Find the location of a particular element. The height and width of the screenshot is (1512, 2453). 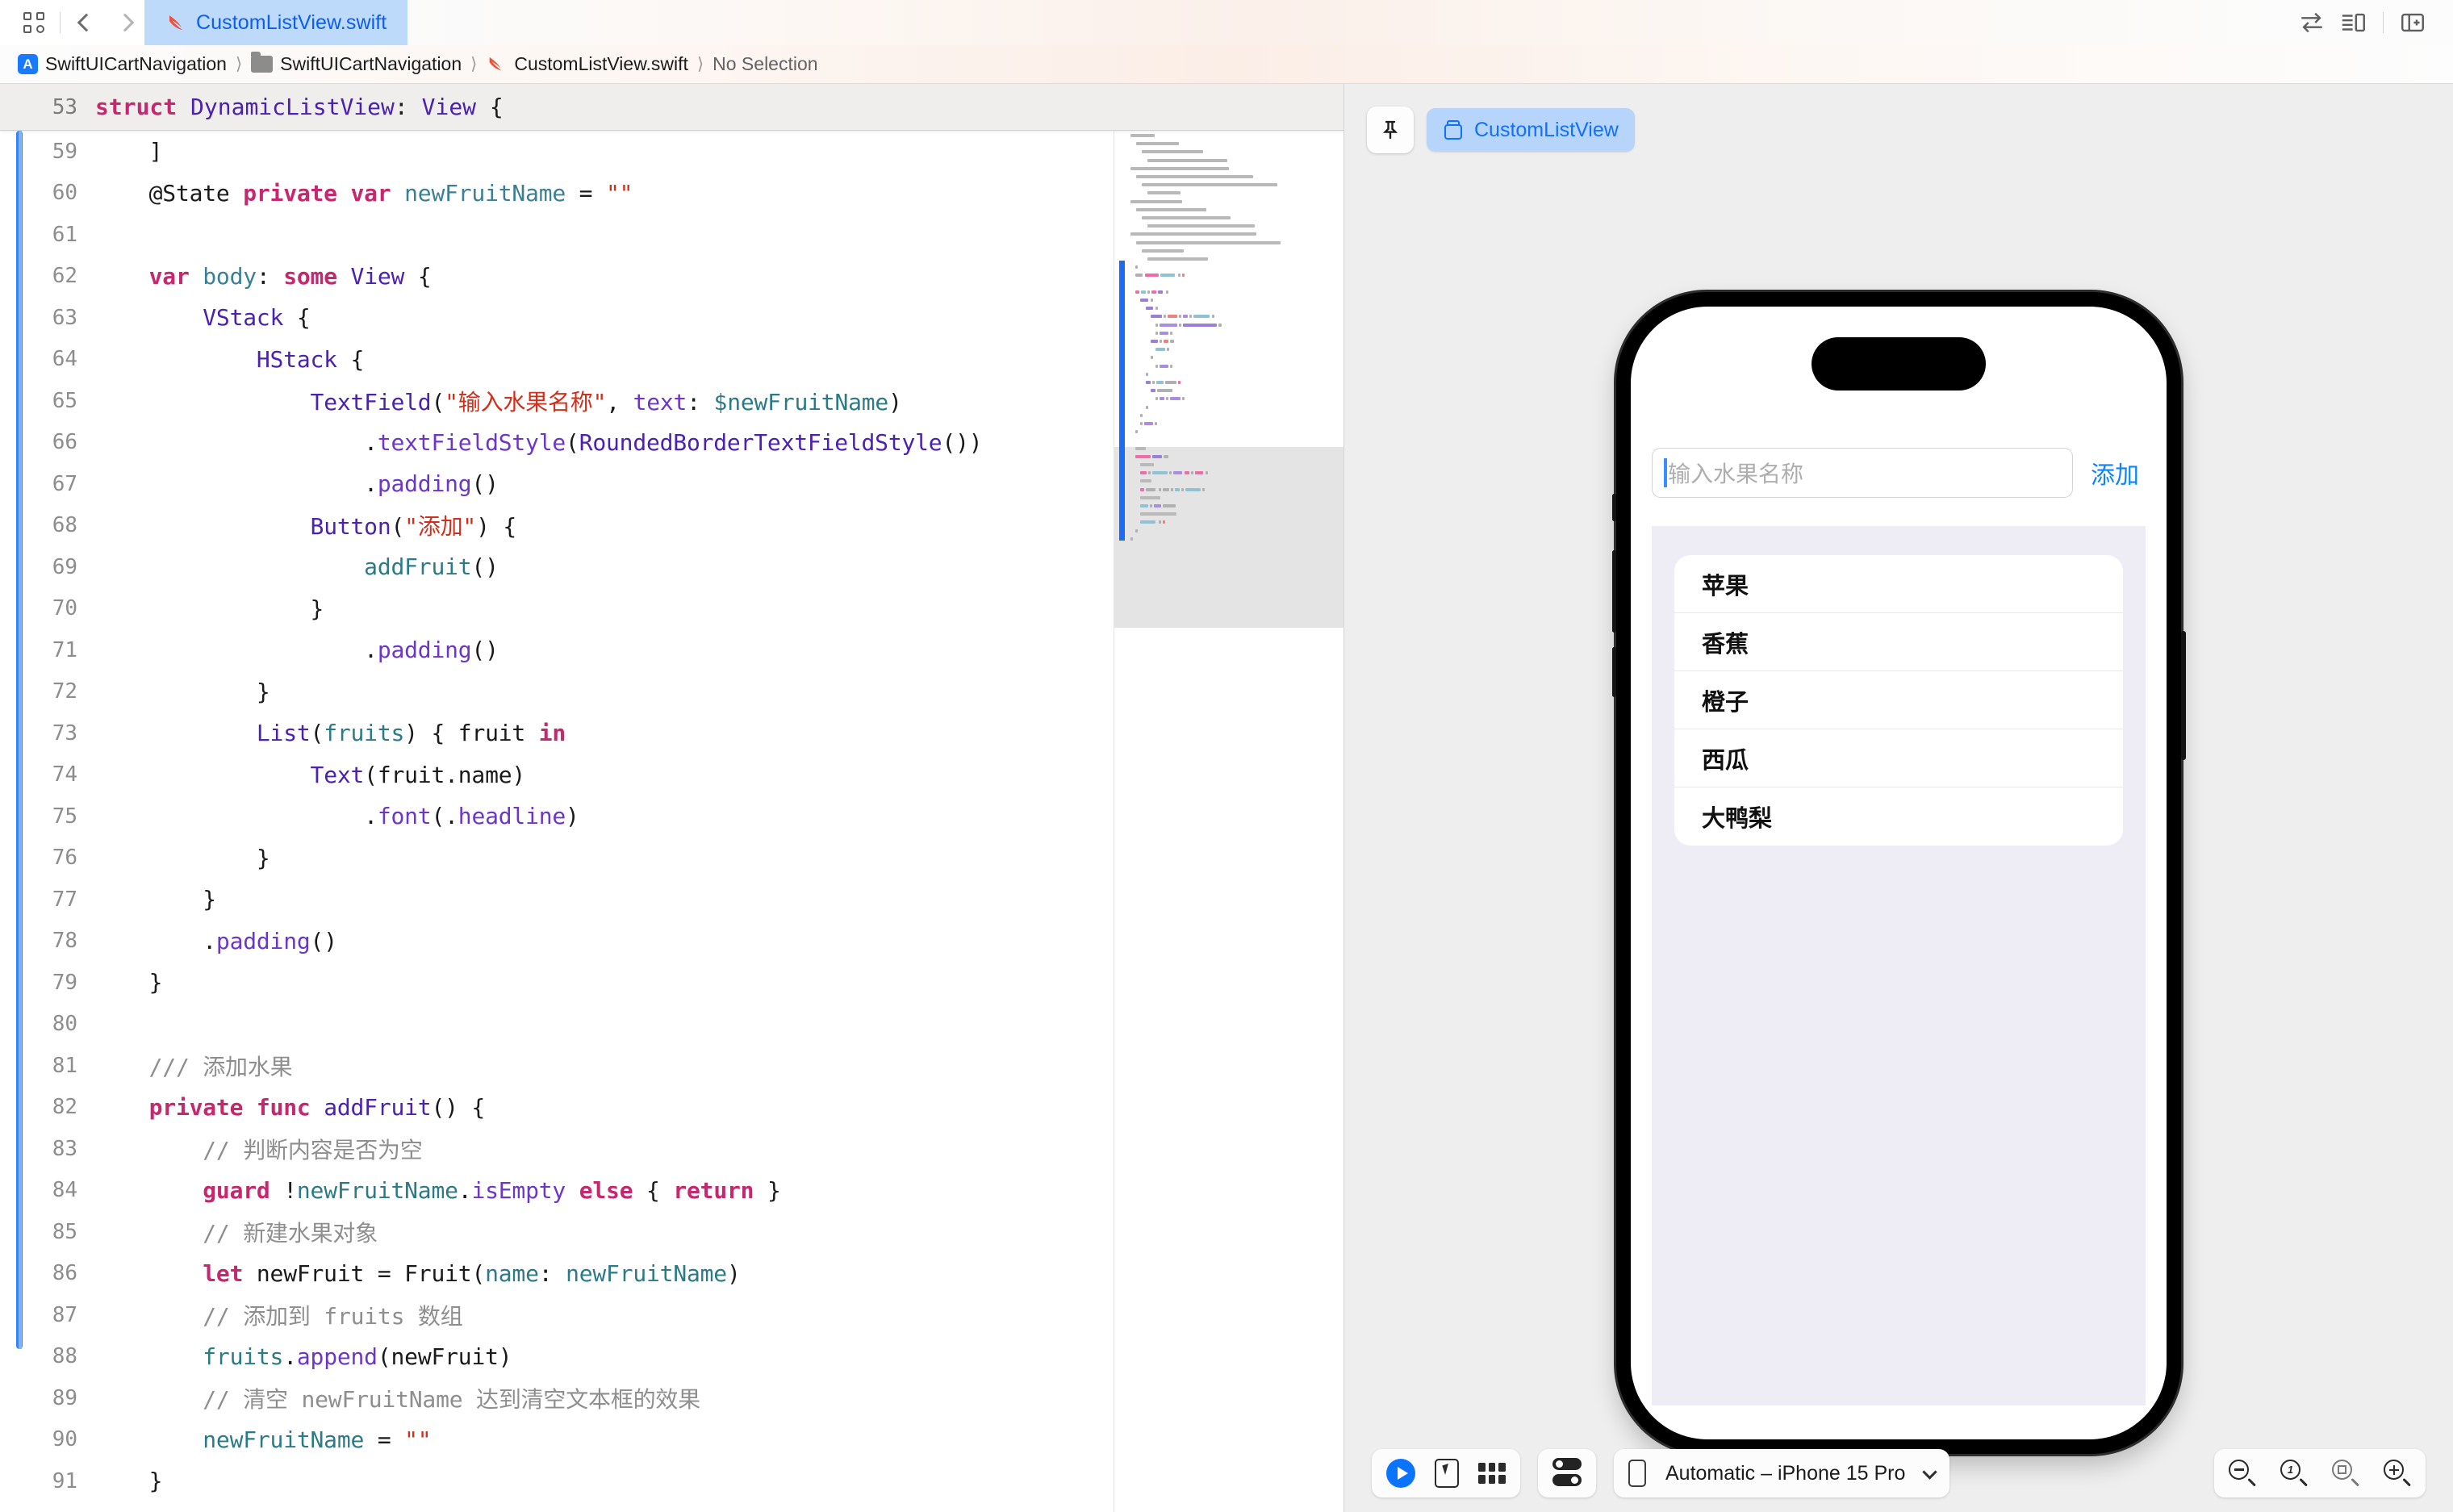

line-number: 89 is located at coordinates (64, 1397).